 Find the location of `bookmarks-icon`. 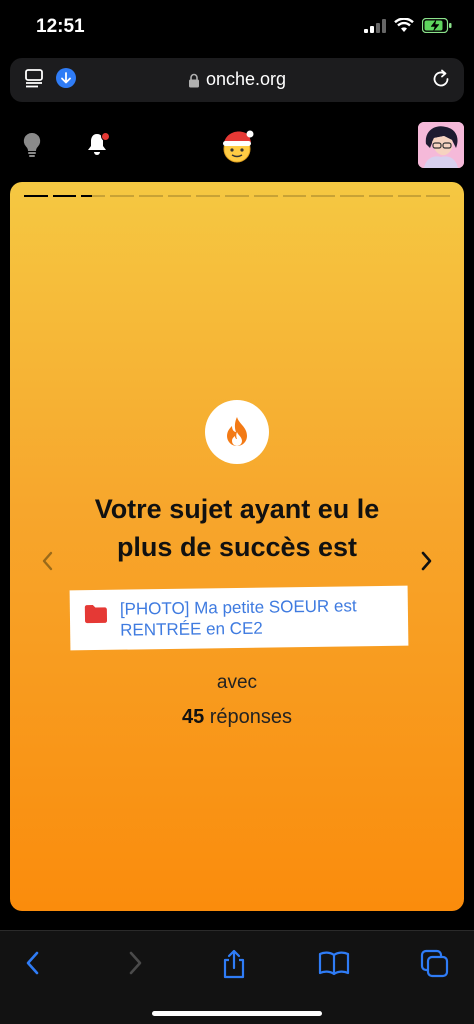

bookmarks-icon is located at coordinates (334, 963).